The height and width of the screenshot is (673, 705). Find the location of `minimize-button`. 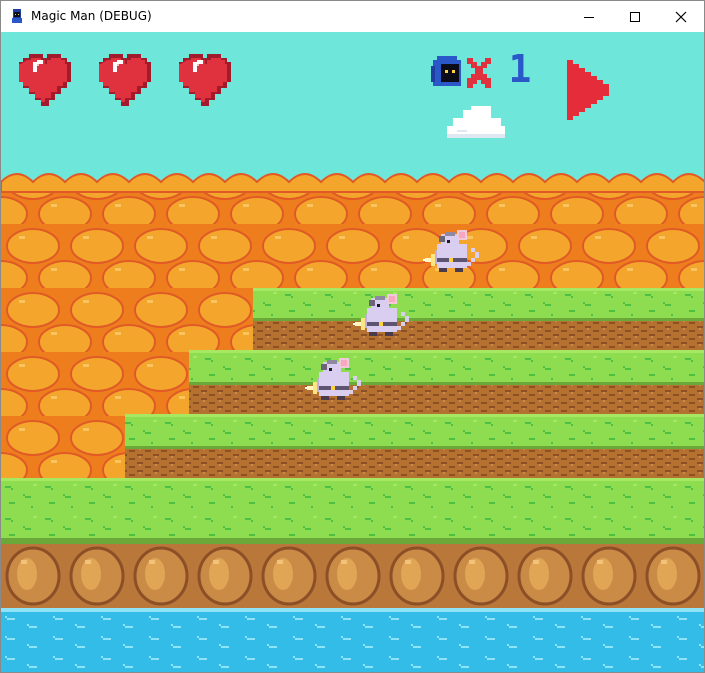

minimize-button is located at coordinates (589, 16).